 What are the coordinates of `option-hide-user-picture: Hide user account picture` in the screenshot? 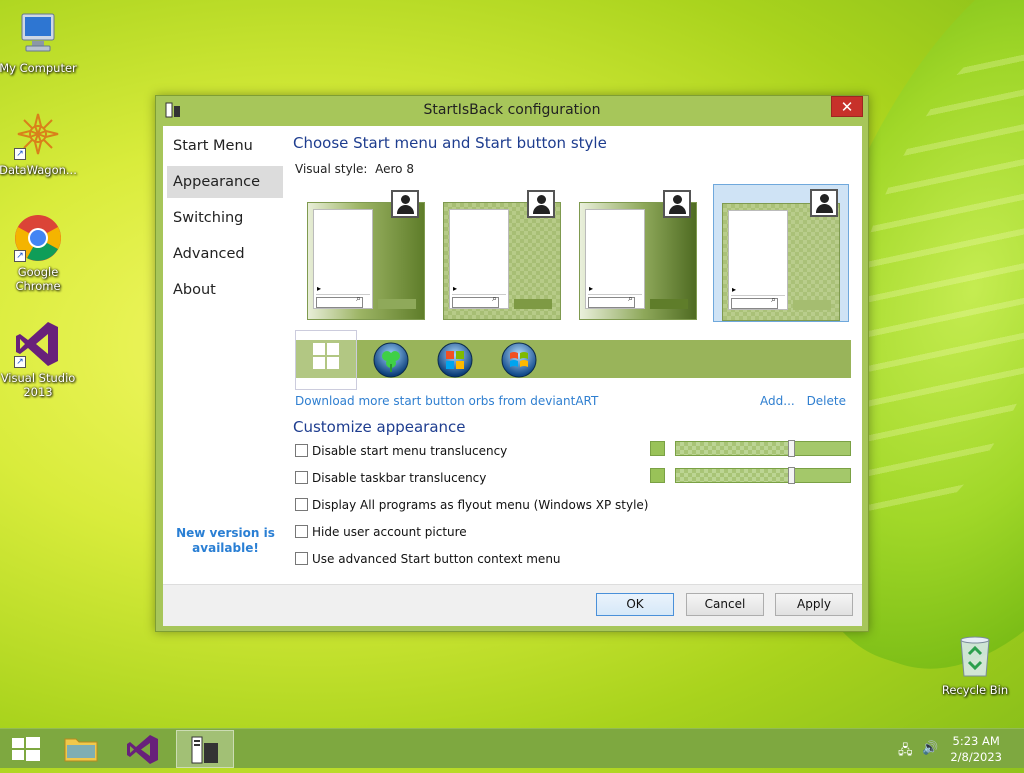 It's located at (381, 533).